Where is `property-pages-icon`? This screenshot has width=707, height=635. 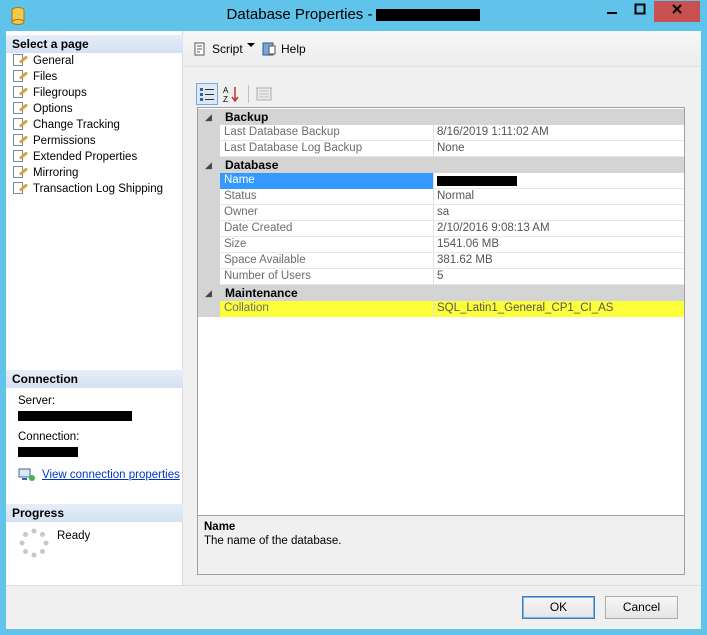
property-pages-icon is located at coordinates (264, 94).